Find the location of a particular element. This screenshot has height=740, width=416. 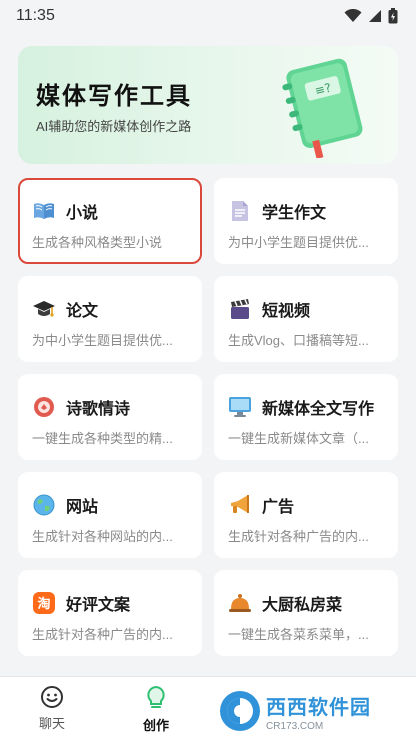

status-icons is located at coordinates (371, 16).